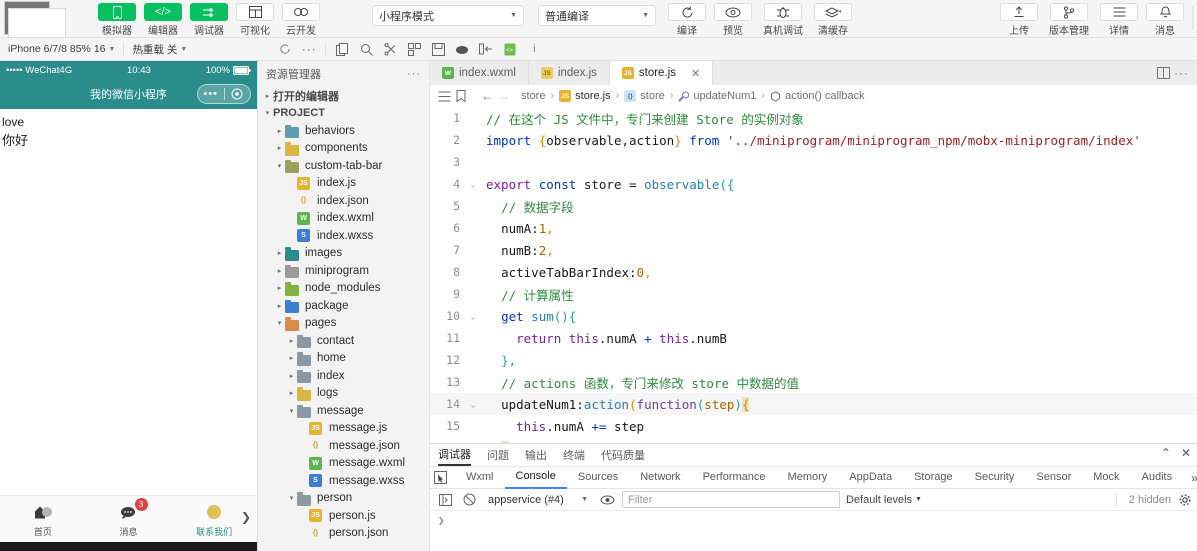 This screenshot has width=1197, height=551. What do you see at coordinates (209, 18) in the screenshot?
I see `toolbar-button-debugger: 调试器` at bounding box center [209, 18].